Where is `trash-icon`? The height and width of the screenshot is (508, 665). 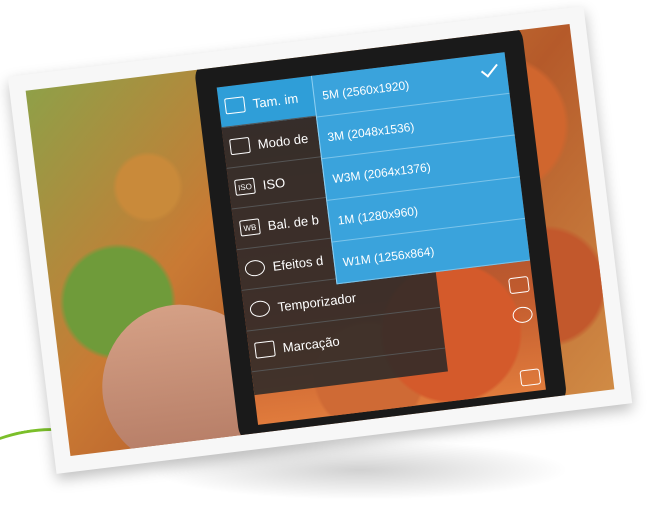 trash-icon is located at coordinates (530, 377).